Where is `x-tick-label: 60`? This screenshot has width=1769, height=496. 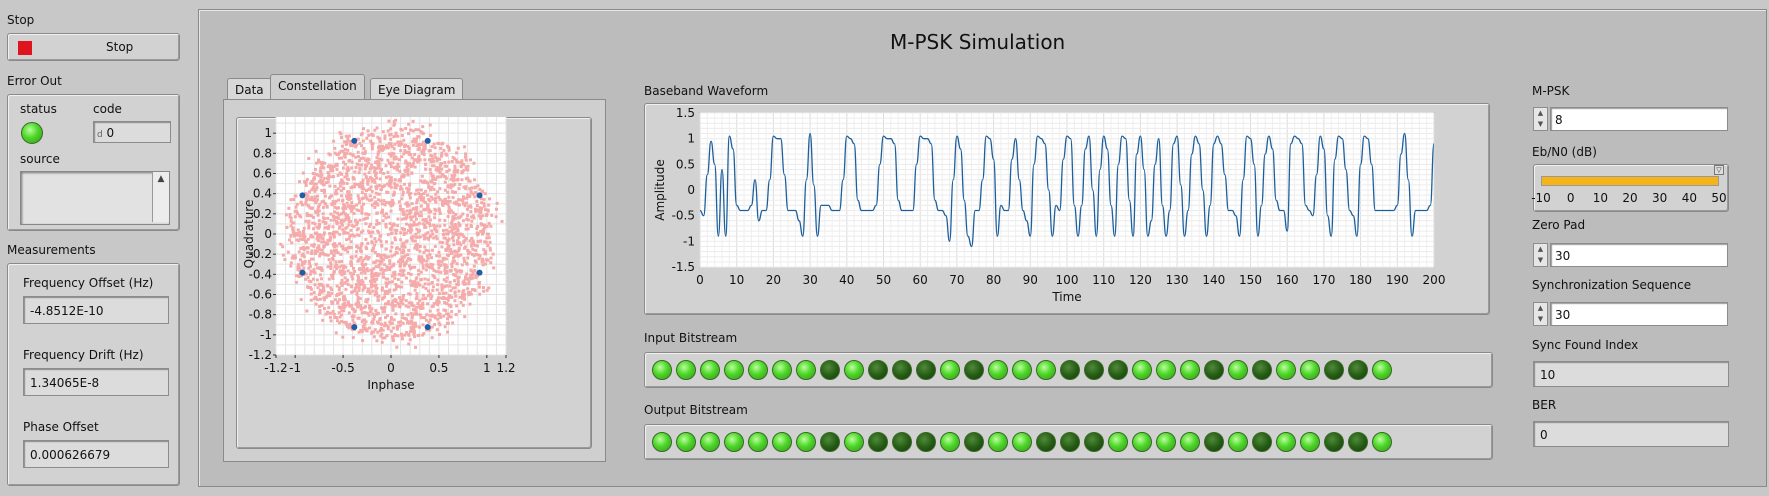 x-tick-label: 60 is located at coordinates (920, 280).